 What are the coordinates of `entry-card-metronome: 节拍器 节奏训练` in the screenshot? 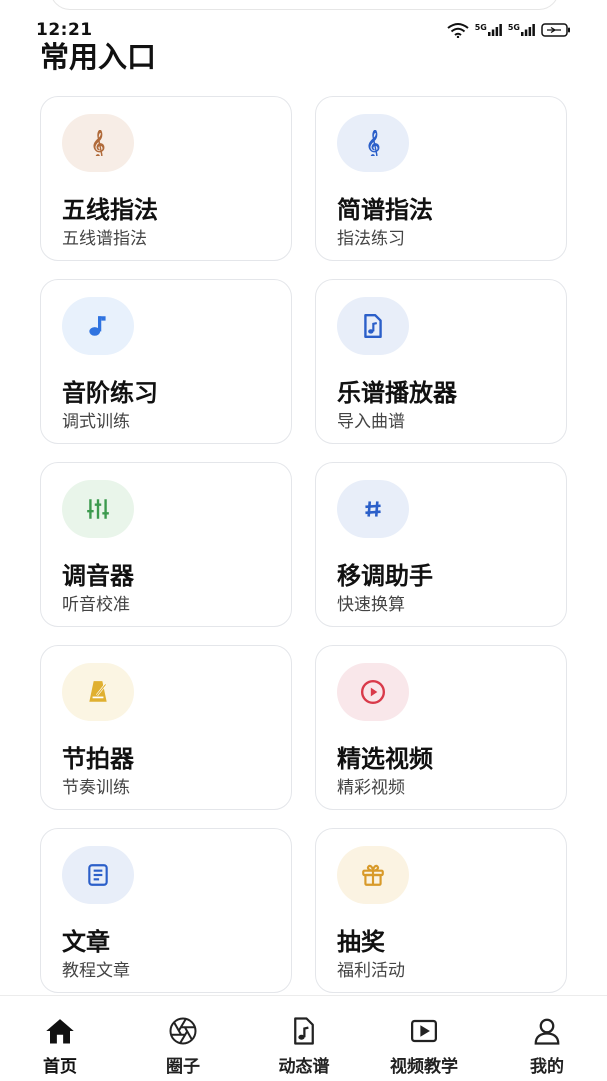 It's located at (166, 727).